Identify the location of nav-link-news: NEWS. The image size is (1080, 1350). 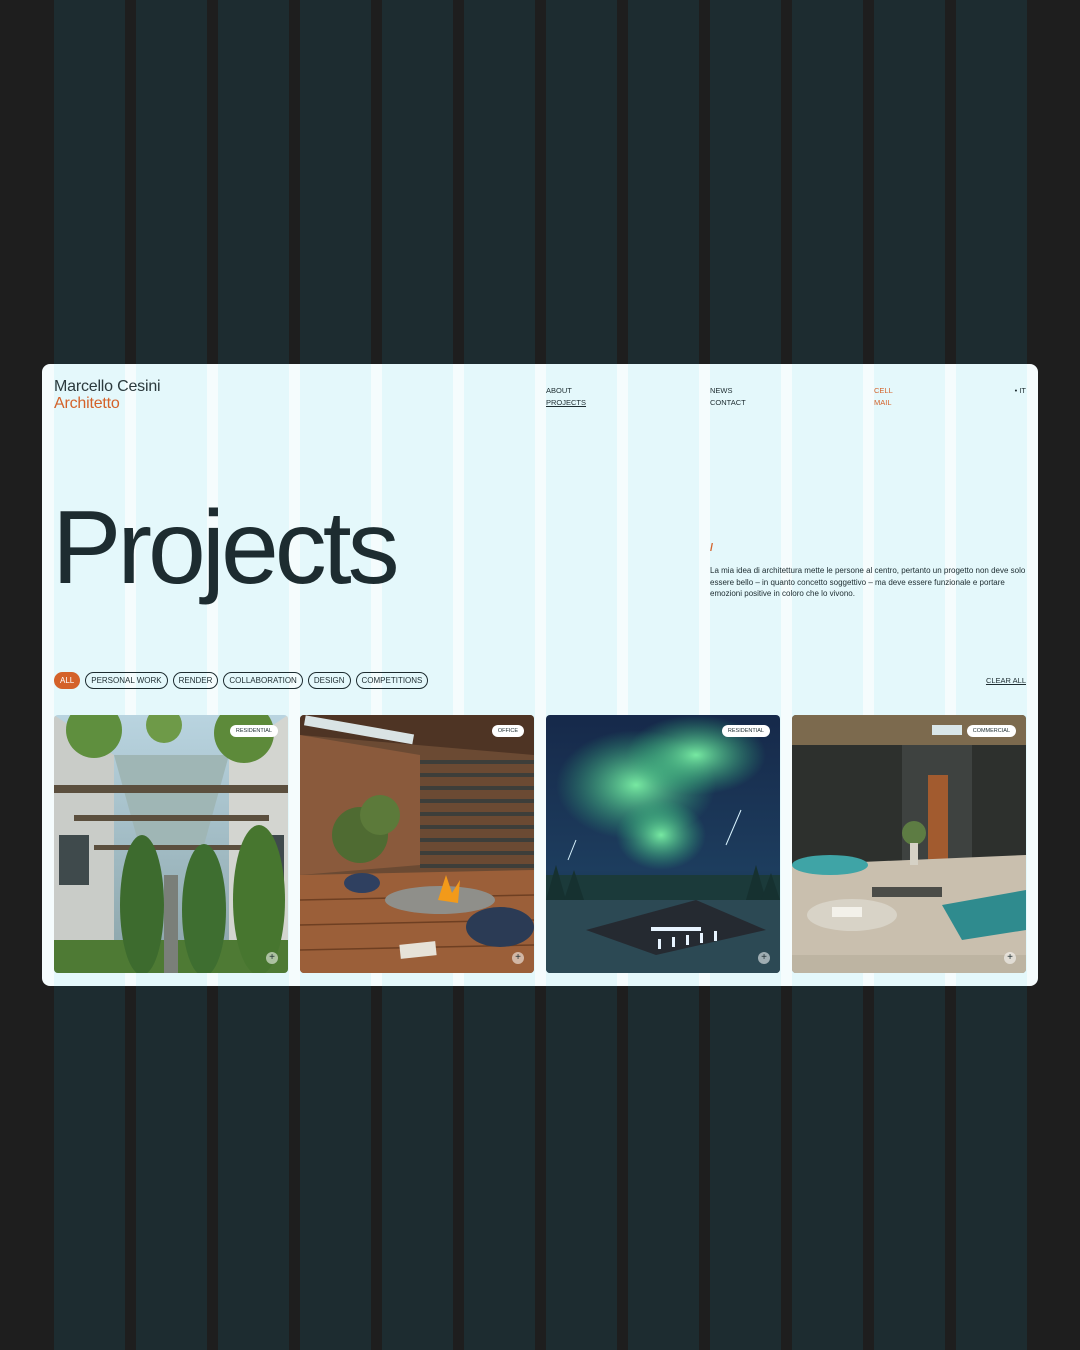
(728, 391).